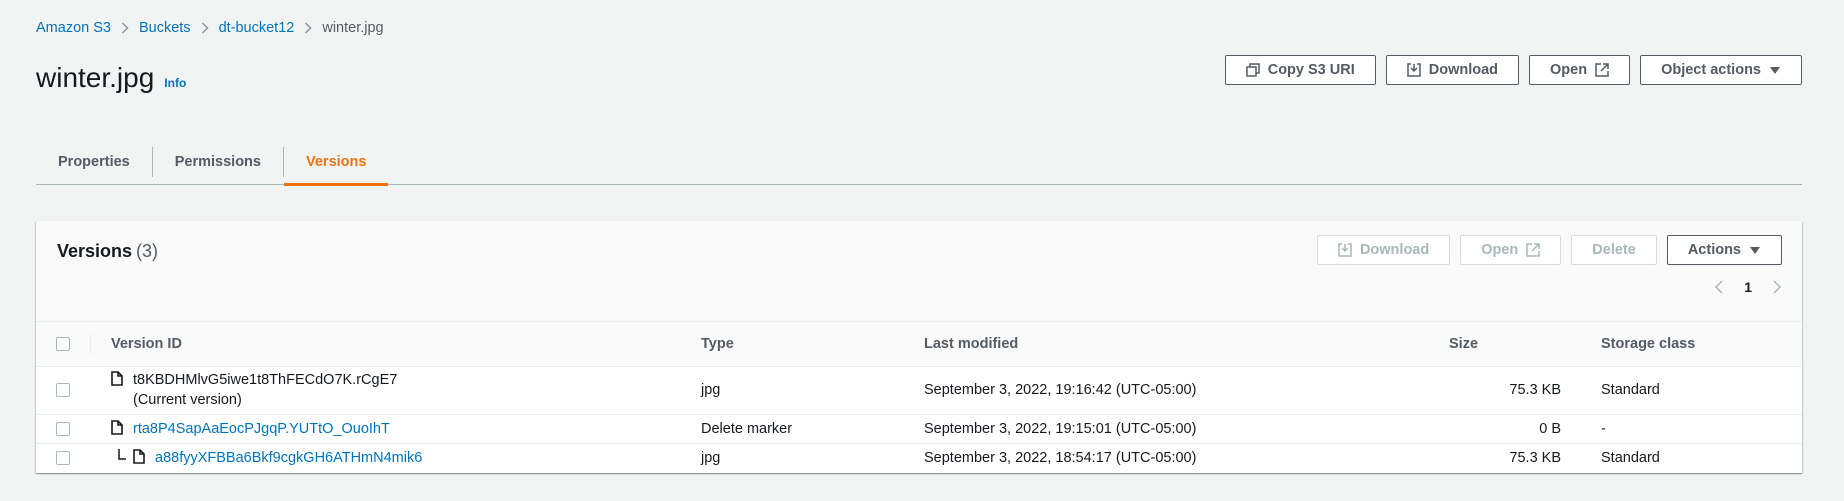  I want to click on open-button: Open, so click(1580, 70).